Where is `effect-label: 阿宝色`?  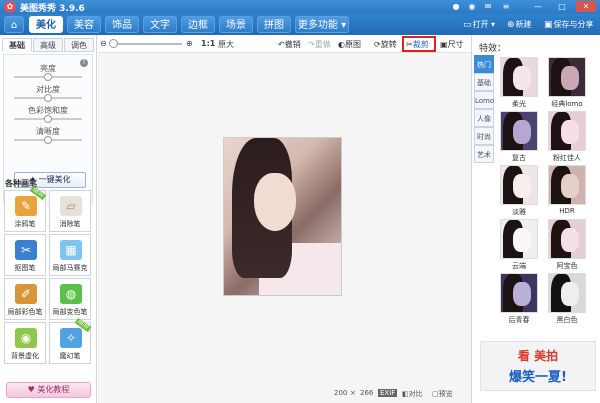 effect-label: 阿宝色 is located at coordinates (567, 266).